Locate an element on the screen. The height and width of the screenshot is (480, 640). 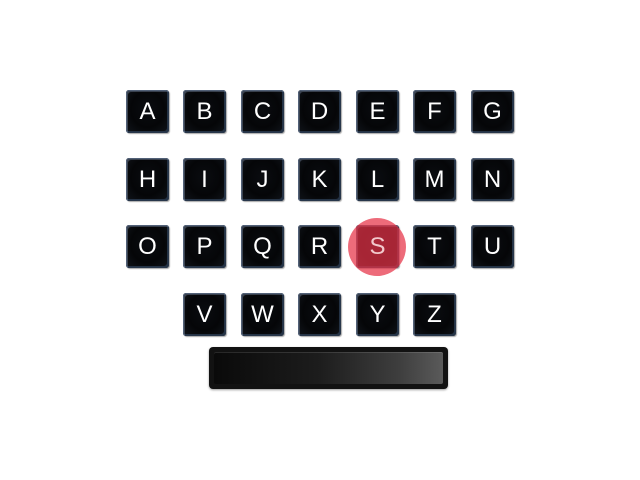
key-z: Z is located at coordinates (434, 314).